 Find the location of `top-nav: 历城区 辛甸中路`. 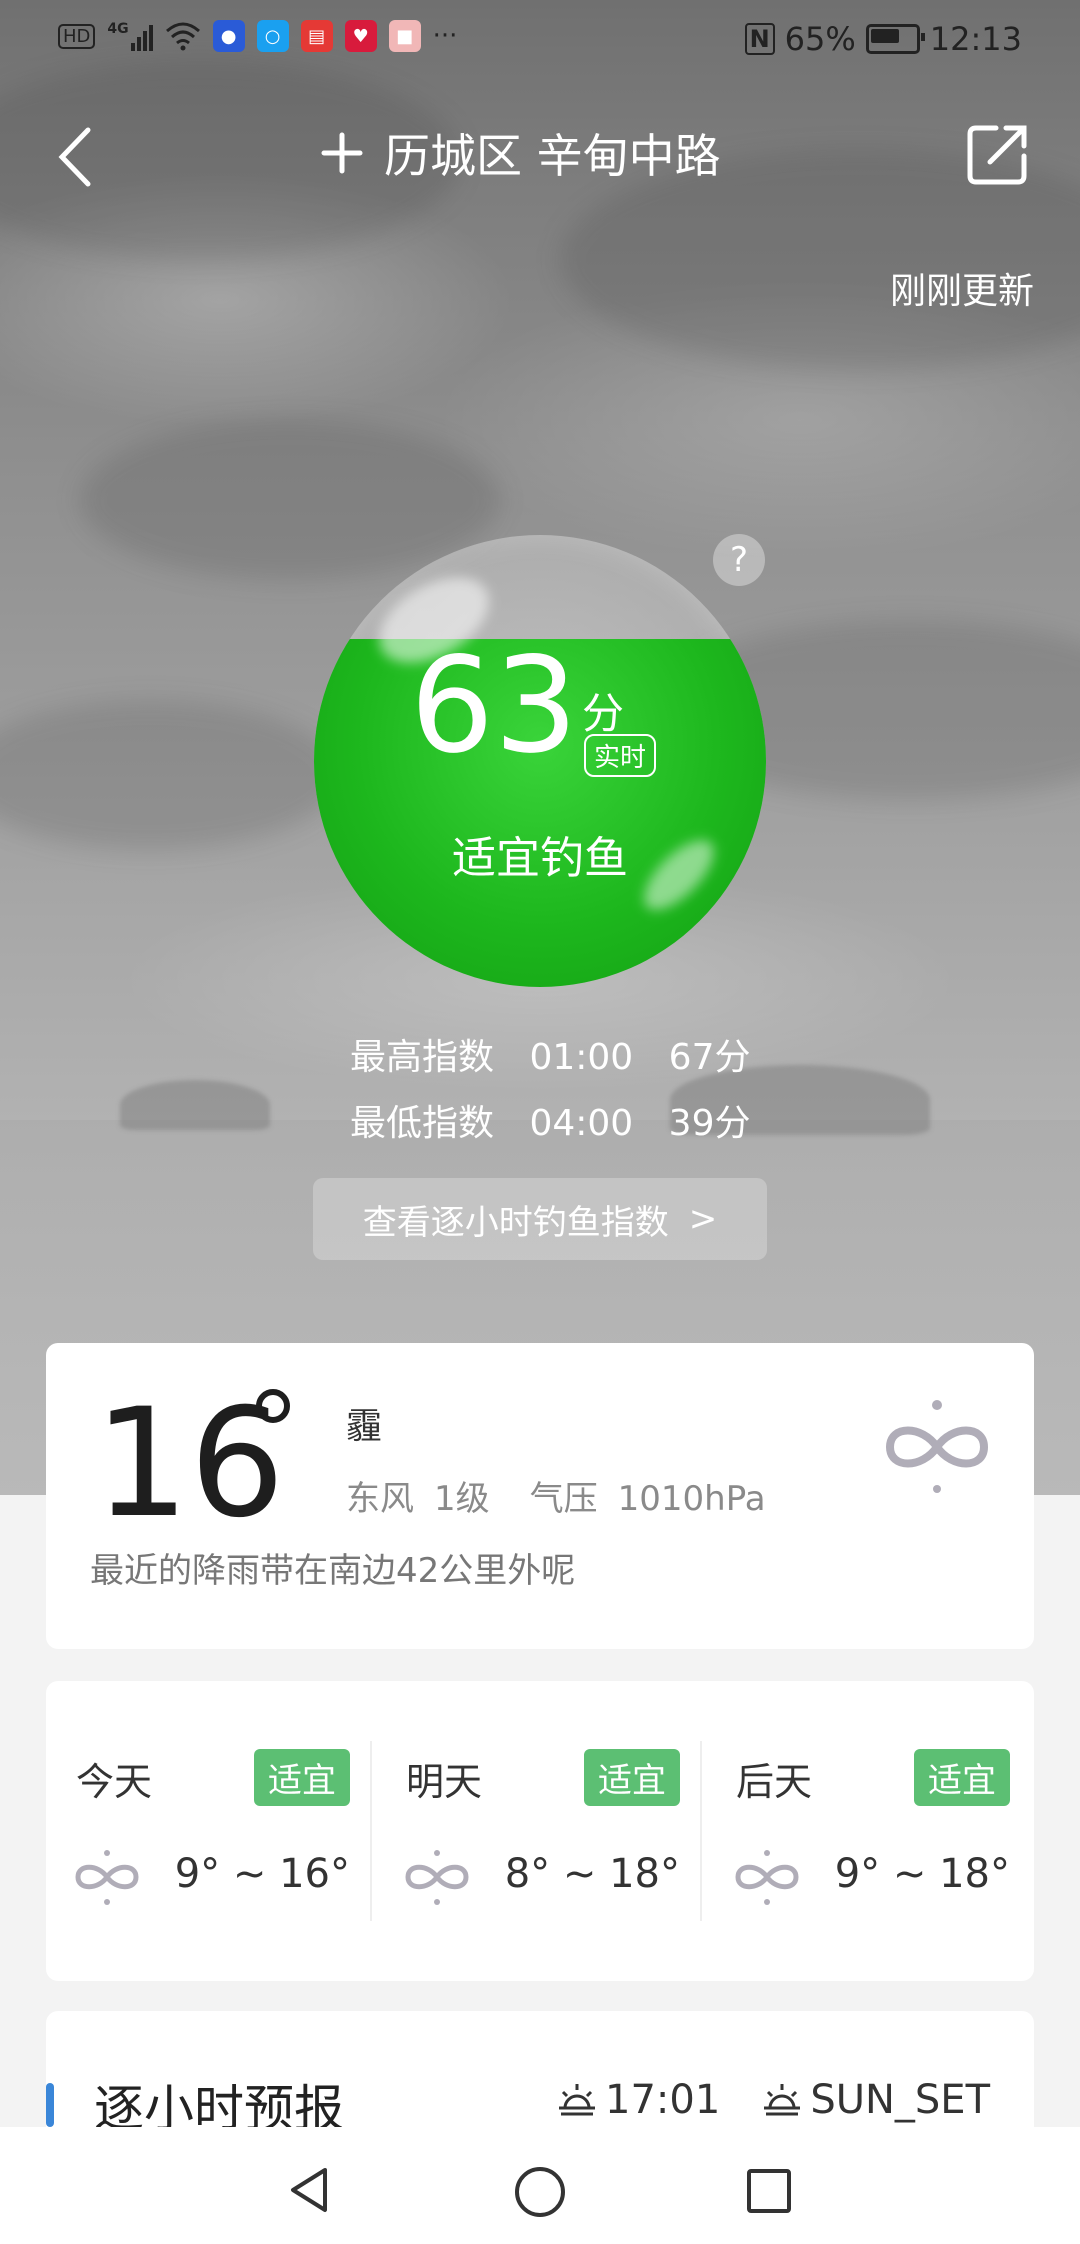

top-nav: 历城区 辛甸中路 is located at coordinates (540, 160).